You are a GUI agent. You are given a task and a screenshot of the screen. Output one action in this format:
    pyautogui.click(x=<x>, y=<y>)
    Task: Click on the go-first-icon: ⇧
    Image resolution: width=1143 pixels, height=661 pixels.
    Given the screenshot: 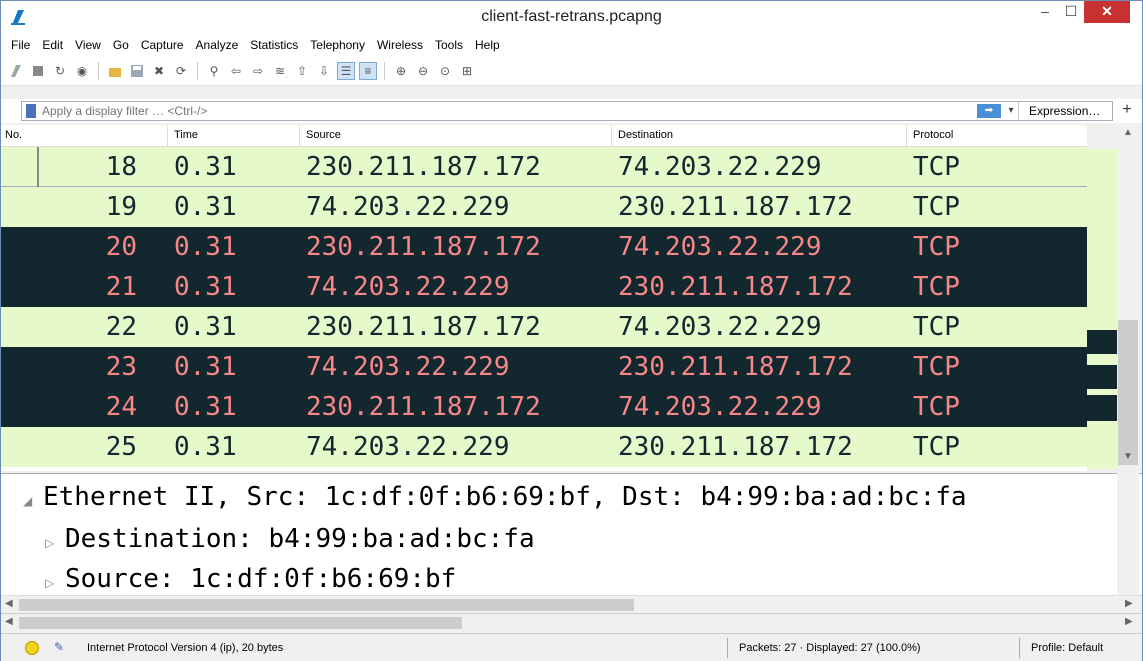 What is the action you would take?
    pyautogui.click(x=302, y=71)
    